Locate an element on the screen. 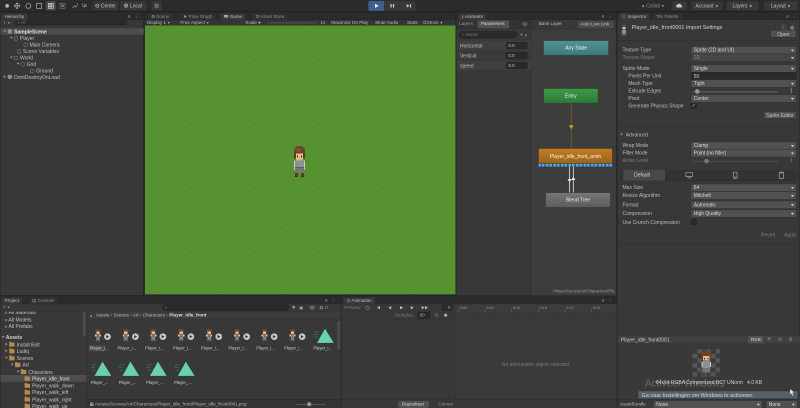 The height and width of the screenshot is (408, 800). svg-text: 0:20 is located at coordinates (569, 308).